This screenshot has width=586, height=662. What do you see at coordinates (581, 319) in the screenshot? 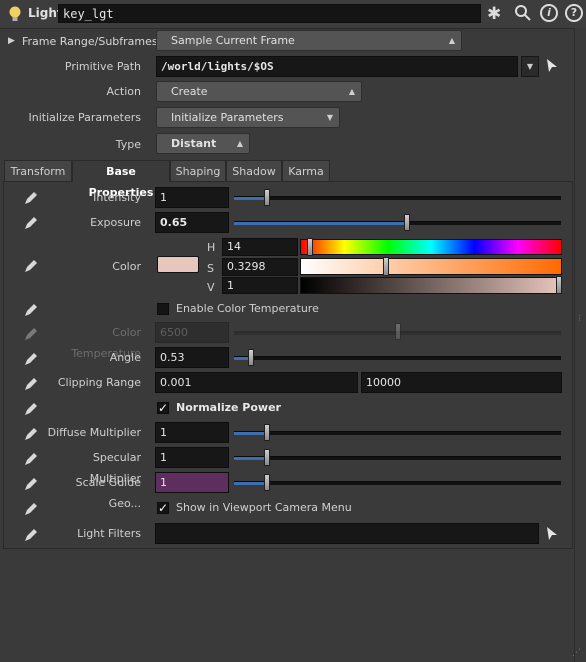
I see `resize-grip: ⋮⋮` at bounding box center [581, 319].